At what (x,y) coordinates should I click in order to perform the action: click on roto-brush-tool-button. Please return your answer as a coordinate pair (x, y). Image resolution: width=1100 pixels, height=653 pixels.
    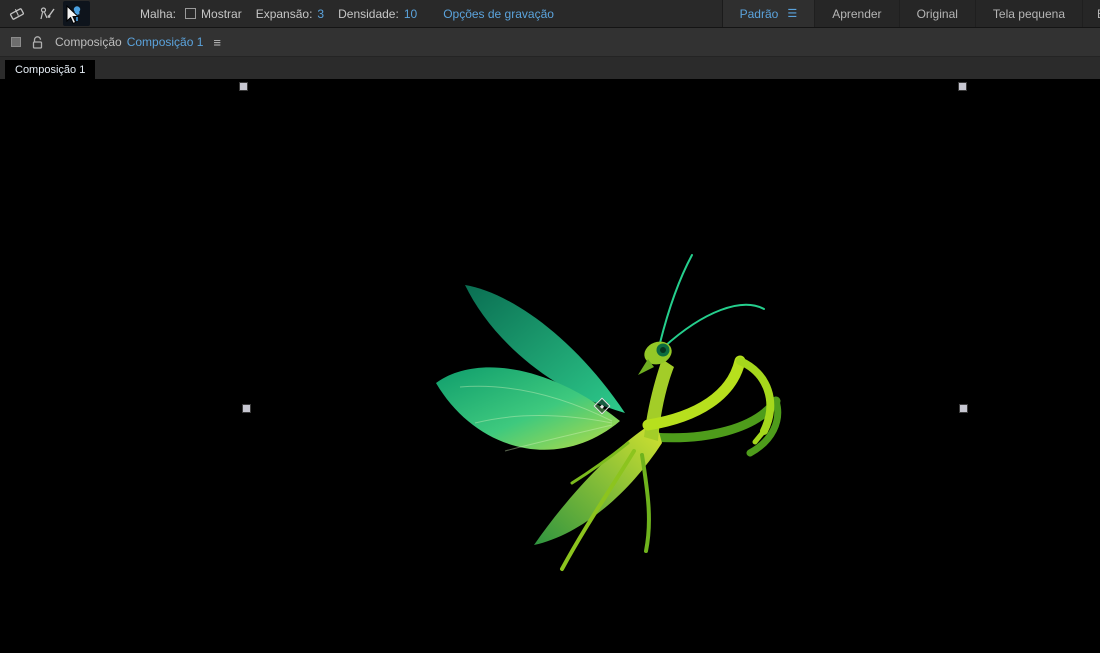
    Looking at the image, I should click on (46, 13).